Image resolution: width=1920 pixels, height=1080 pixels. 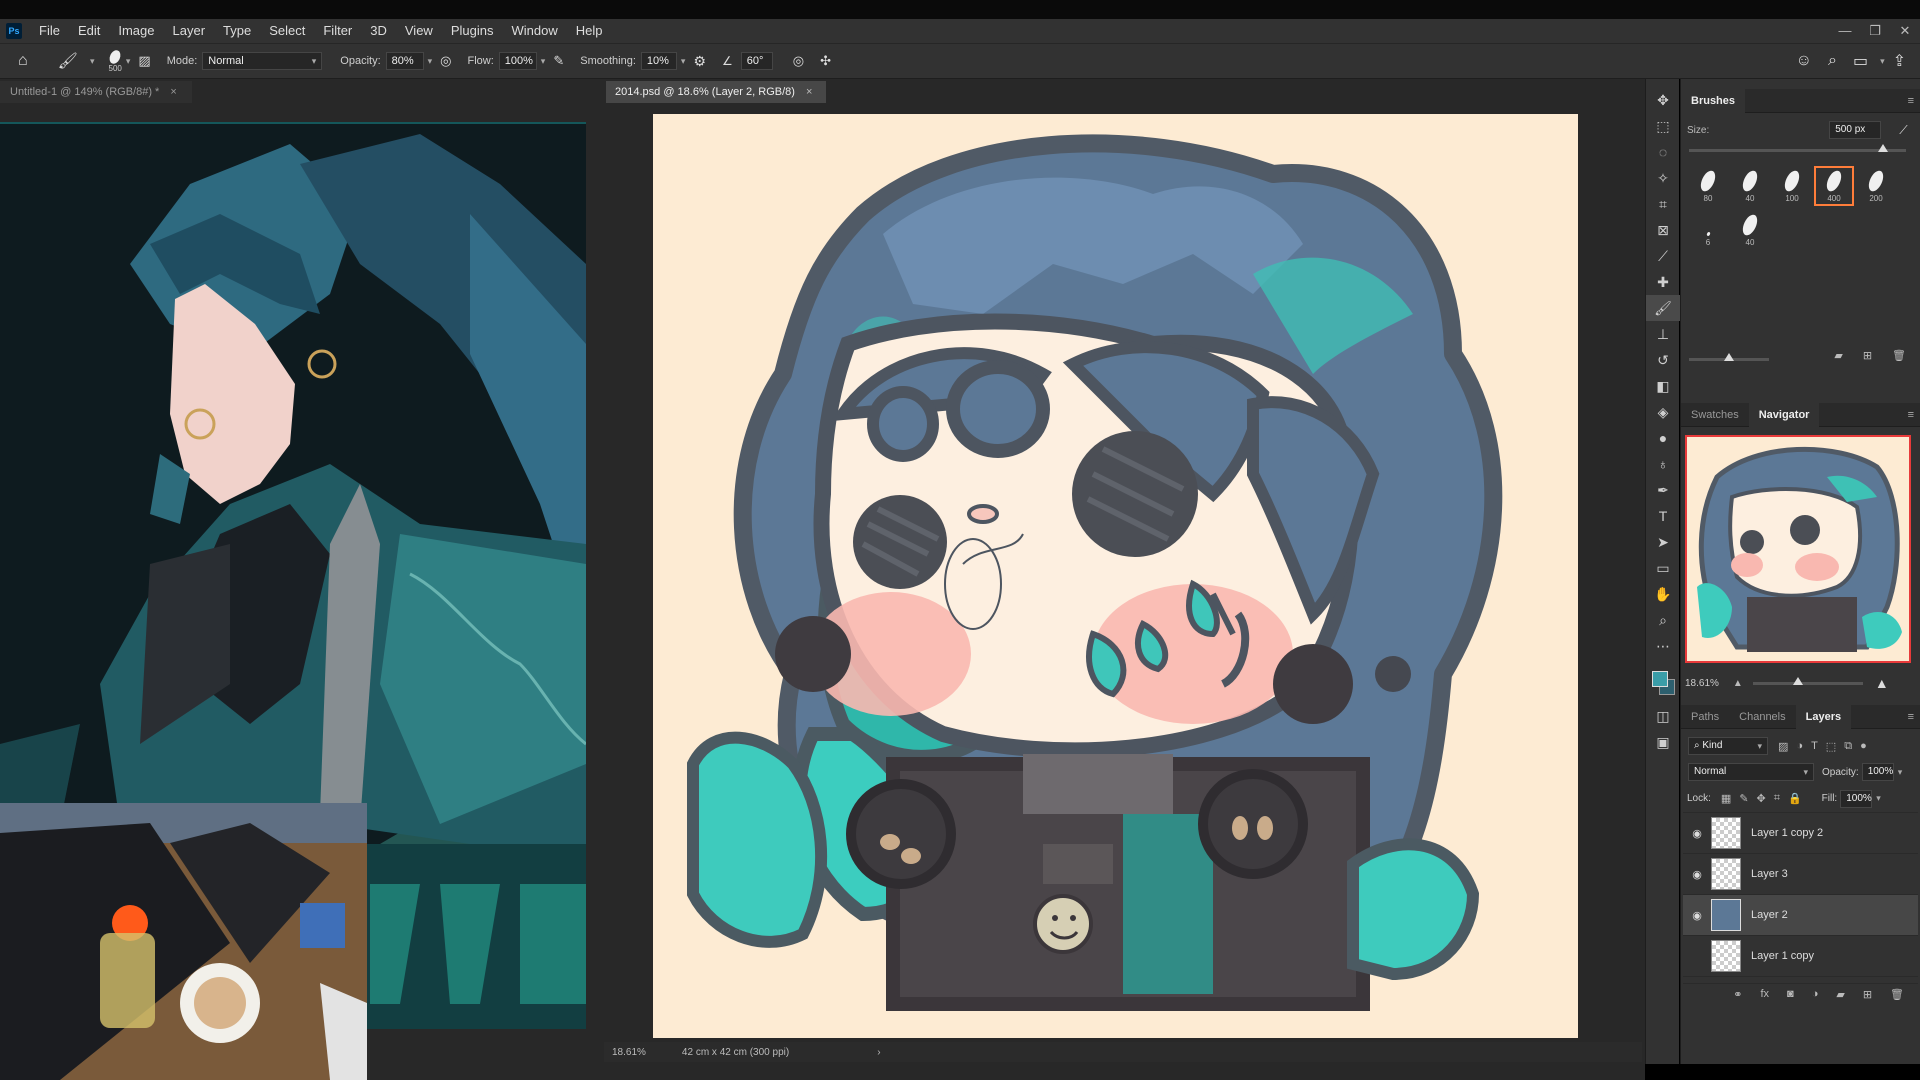 What do you see at coordinates (337, 31) in the screenshot?
I see `menu-filter: Filter` at bounding box center [337, 31].